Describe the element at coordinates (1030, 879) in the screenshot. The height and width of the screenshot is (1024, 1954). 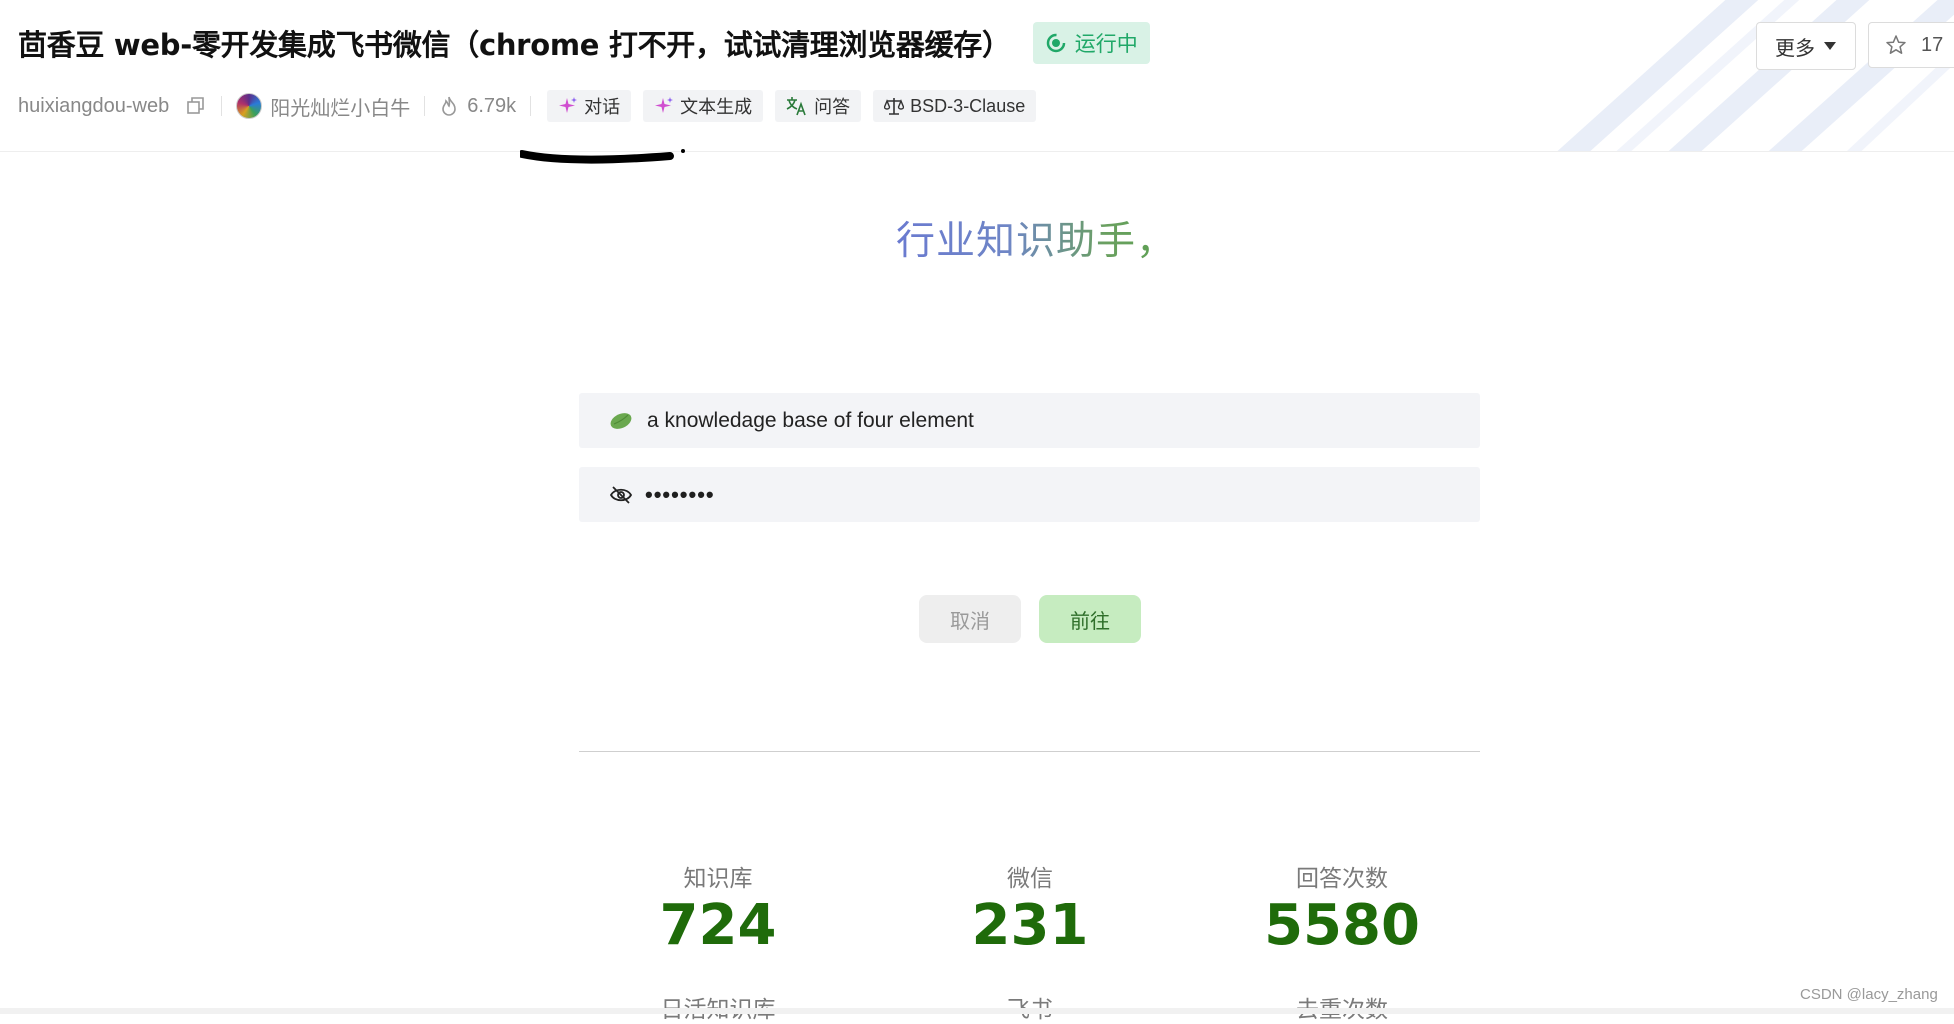
I see `stat-label: 微信` at that location.